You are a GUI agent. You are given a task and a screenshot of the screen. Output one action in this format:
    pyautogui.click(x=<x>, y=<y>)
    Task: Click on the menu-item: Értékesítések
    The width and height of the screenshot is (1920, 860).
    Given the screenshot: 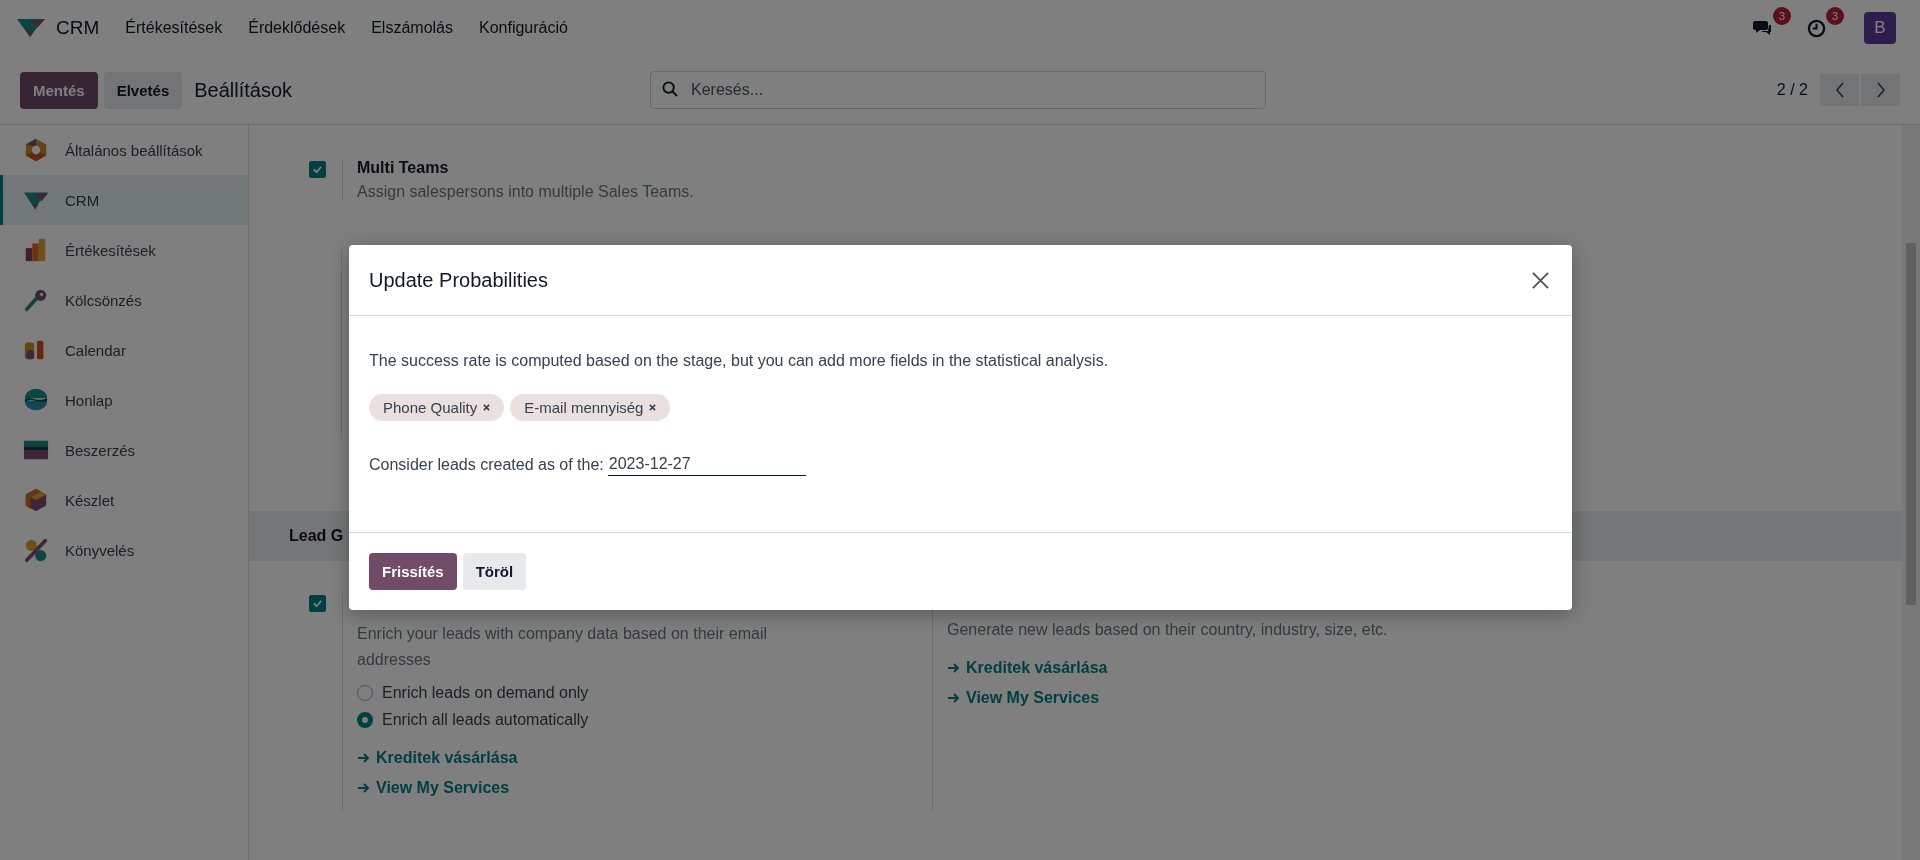 What is the action you would take?
    pyautogui.click(x=174, y=28)
    